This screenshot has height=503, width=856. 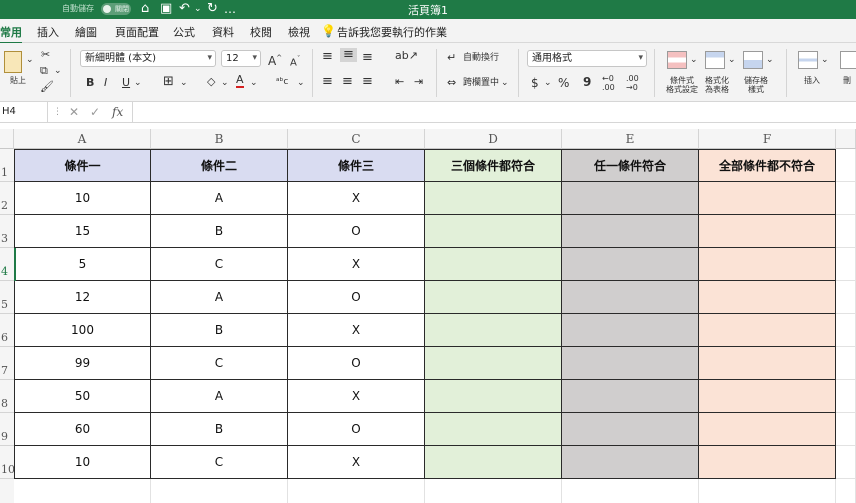 I want to click on row-header-4: 4, so click(x=7, y=264).